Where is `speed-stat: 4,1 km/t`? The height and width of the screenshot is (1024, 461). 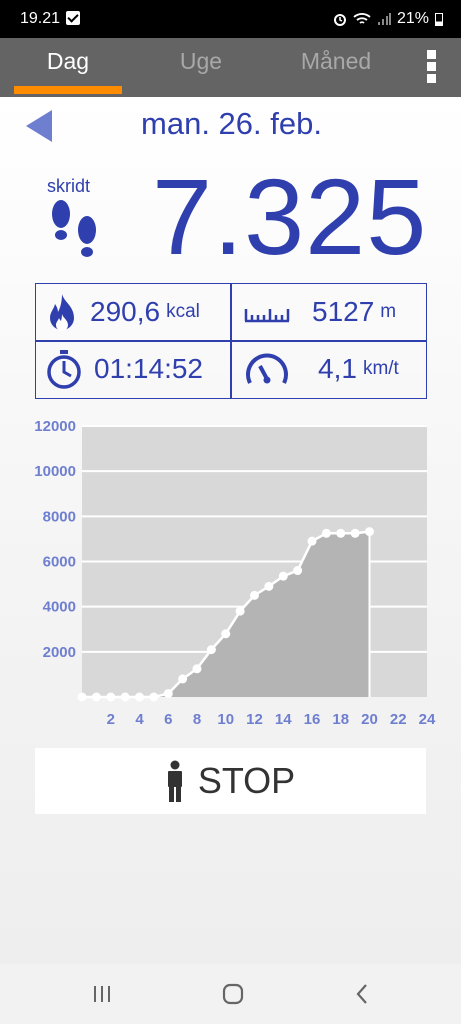 speed-stat: 4,1 km/t is located at coordinates (321, 369).